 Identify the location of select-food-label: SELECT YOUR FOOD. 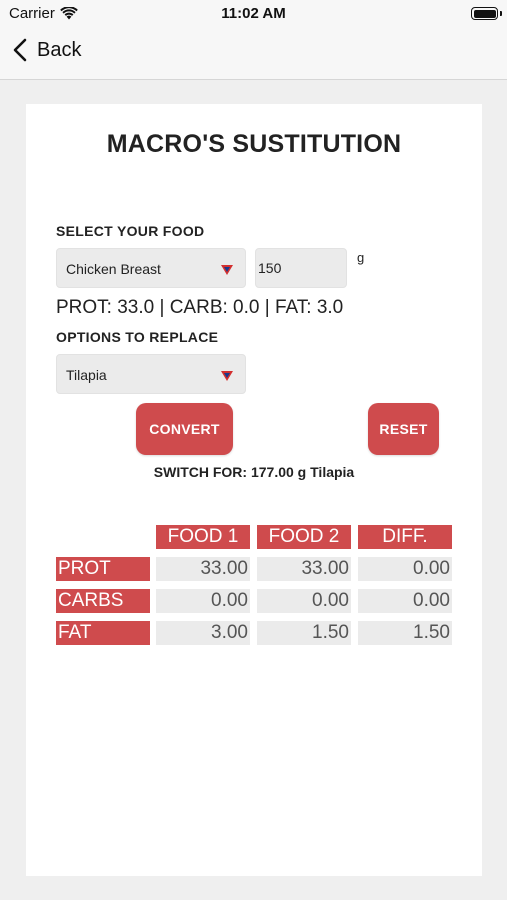
(130, 231).